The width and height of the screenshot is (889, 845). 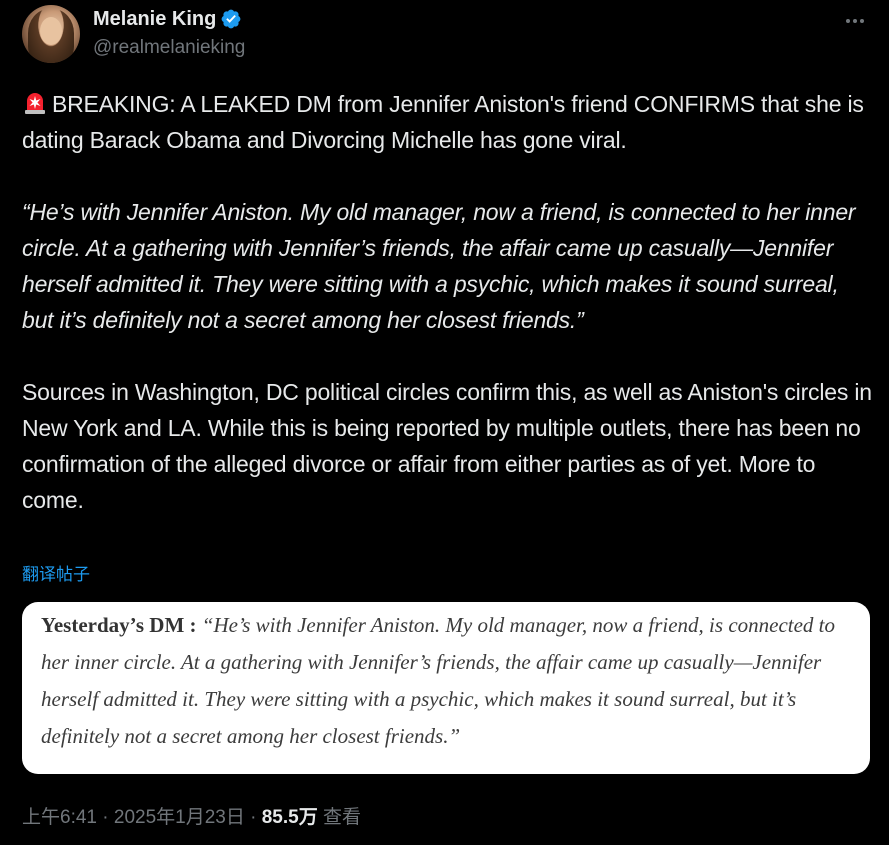 What do you see at coordinates (179, 817) in the screenshot?
I see `tweet-date: 2025年1月23日` at bounding box center [179, 817].